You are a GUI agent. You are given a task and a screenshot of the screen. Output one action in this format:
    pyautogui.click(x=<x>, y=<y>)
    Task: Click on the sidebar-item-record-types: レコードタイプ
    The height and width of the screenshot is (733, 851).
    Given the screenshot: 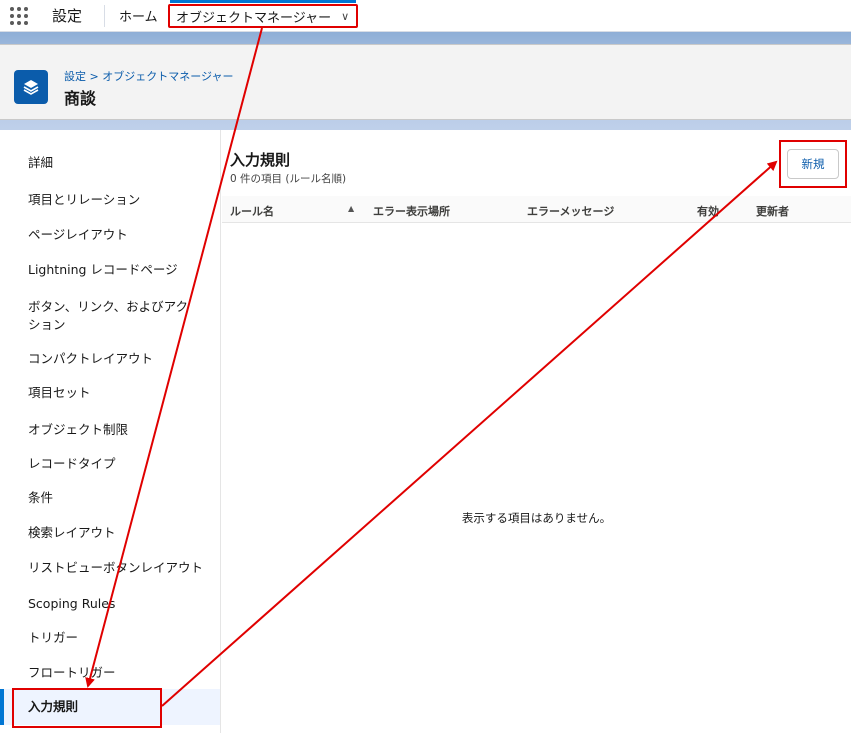 What is the action you would take?
    pyautogui.click(x=110, y=464)
    